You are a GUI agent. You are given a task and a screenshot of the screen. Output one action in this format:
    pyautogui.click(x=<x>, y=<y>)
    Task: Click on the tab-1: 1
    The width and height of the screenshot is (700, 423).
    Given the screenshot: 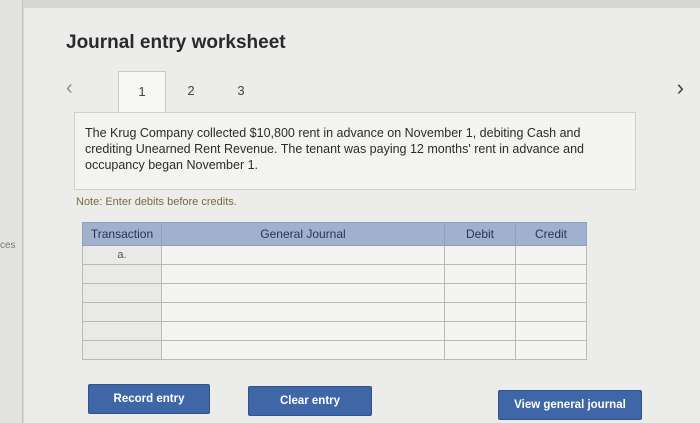 What is the action you would take?
    pyautogui.click(x=142, y=92)
    